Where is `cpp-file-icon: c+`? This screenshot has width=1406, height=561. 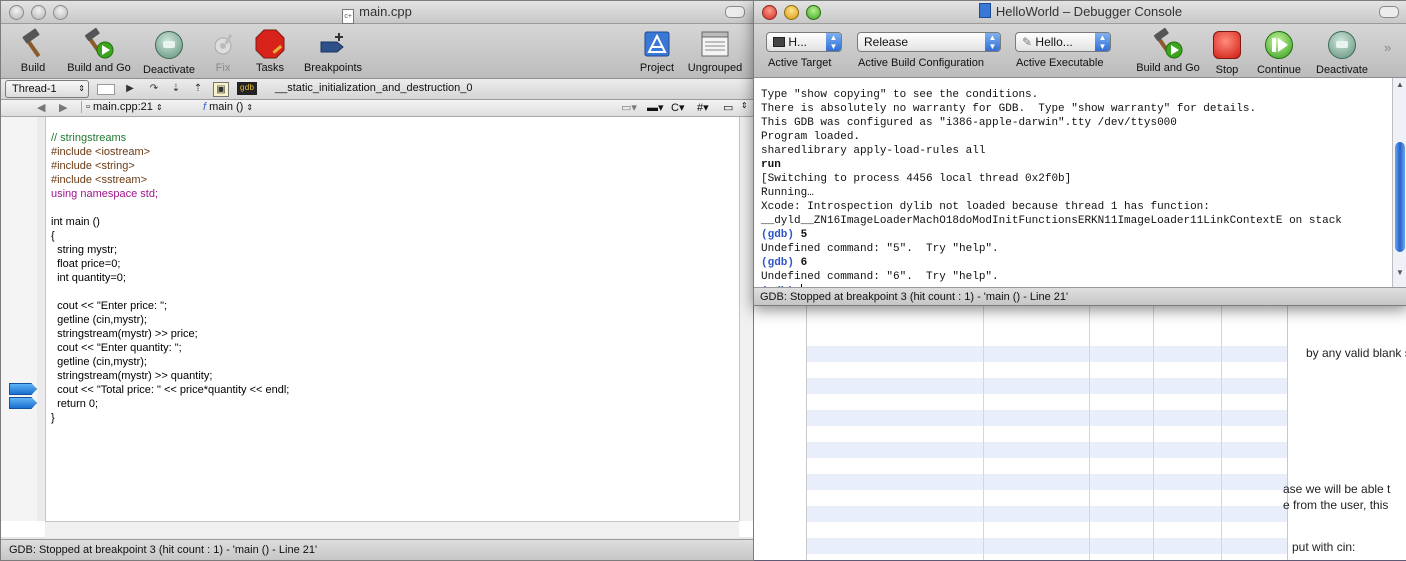
cpp-file-icon: c+ is located at coordinates (348, 16).